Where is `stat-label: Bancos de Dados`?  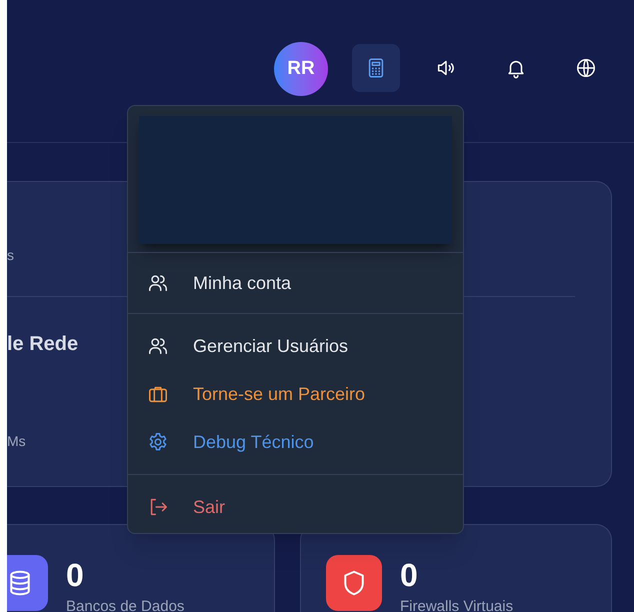 stat-label: Bancos de Dados is located at coordinates (125, 604).